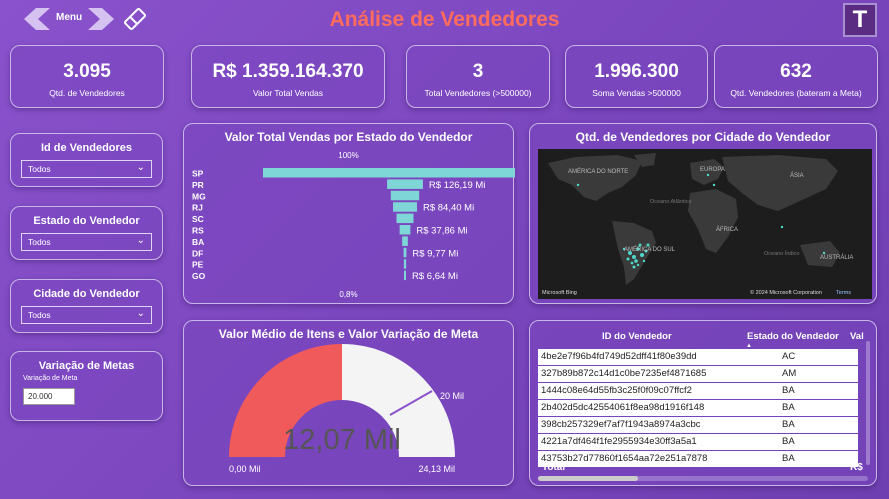 The image size is (889, 499). What do you see at coordinates (198, 265) in the screenshot?
I see `funnel-category-label: PE` at bounding box center [198, 265].